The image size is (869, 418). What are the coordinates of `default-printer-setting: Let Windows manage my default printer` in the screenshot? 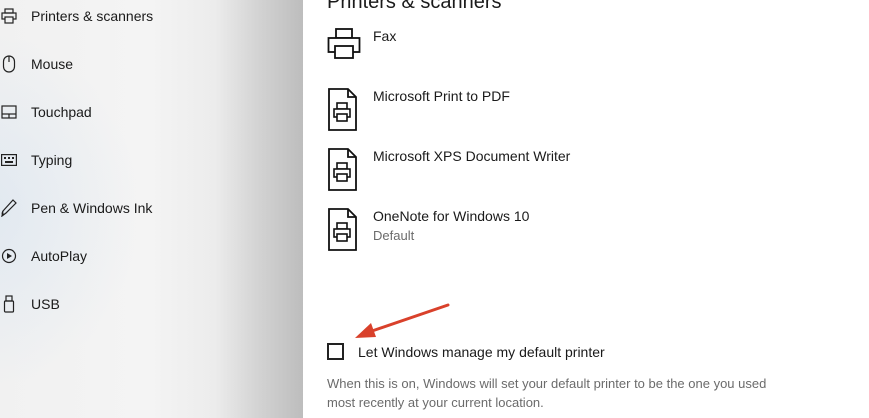 It's located at (577, 354).